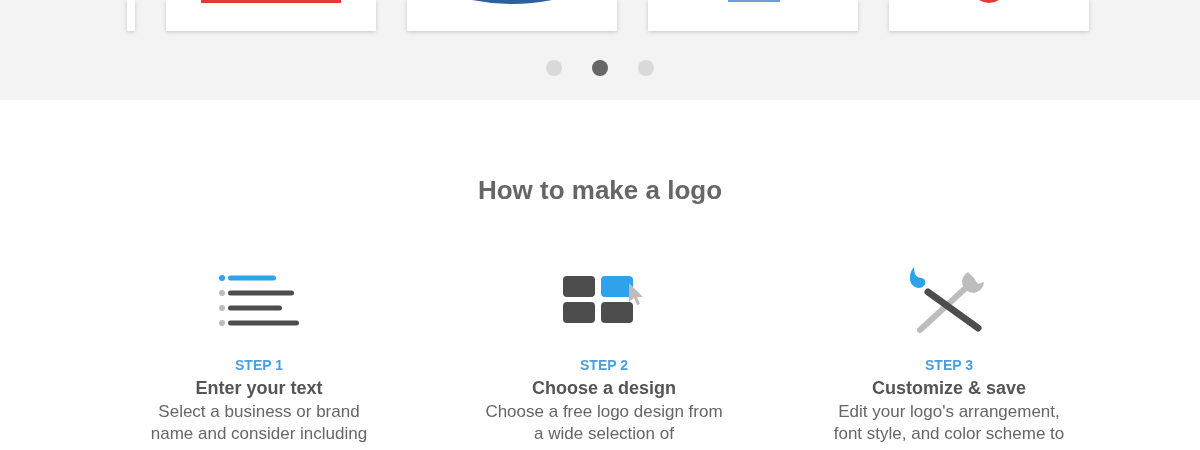 The height and width of the screenshot is (450, 1200). What do you see at coordinates (604, 365) in the screenshot?
I see `step-label: STEP 2` at bounding box center [604, 365].